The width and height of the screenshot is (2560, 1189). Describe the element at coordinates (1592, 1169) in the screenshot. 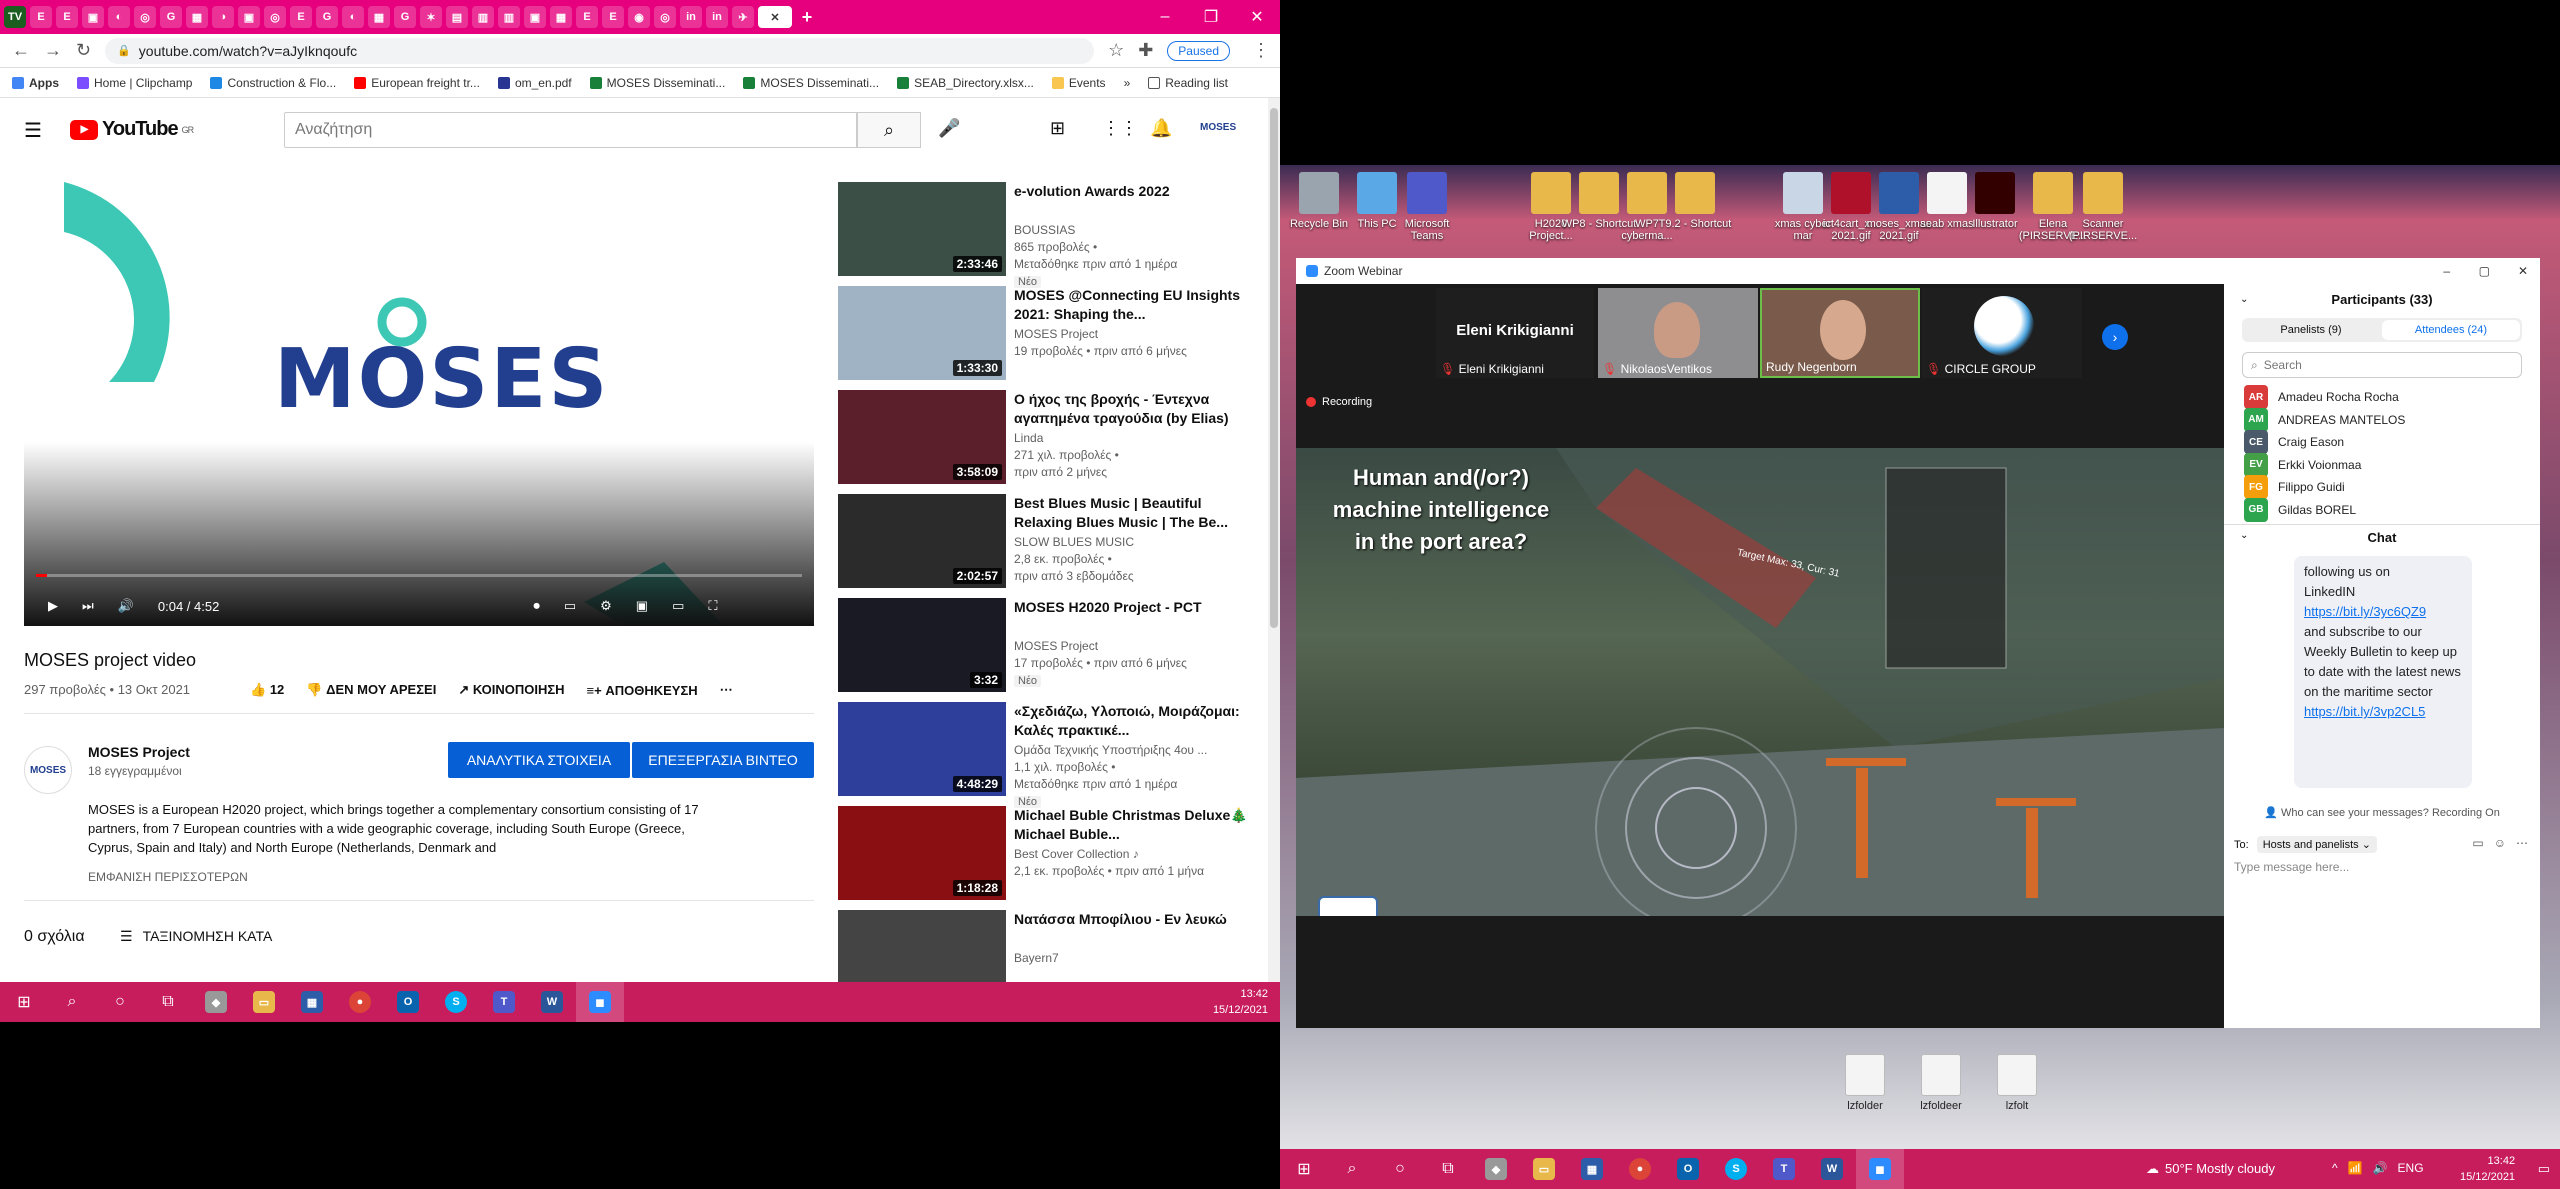

I see `calculator-icon: ▦` at that location.